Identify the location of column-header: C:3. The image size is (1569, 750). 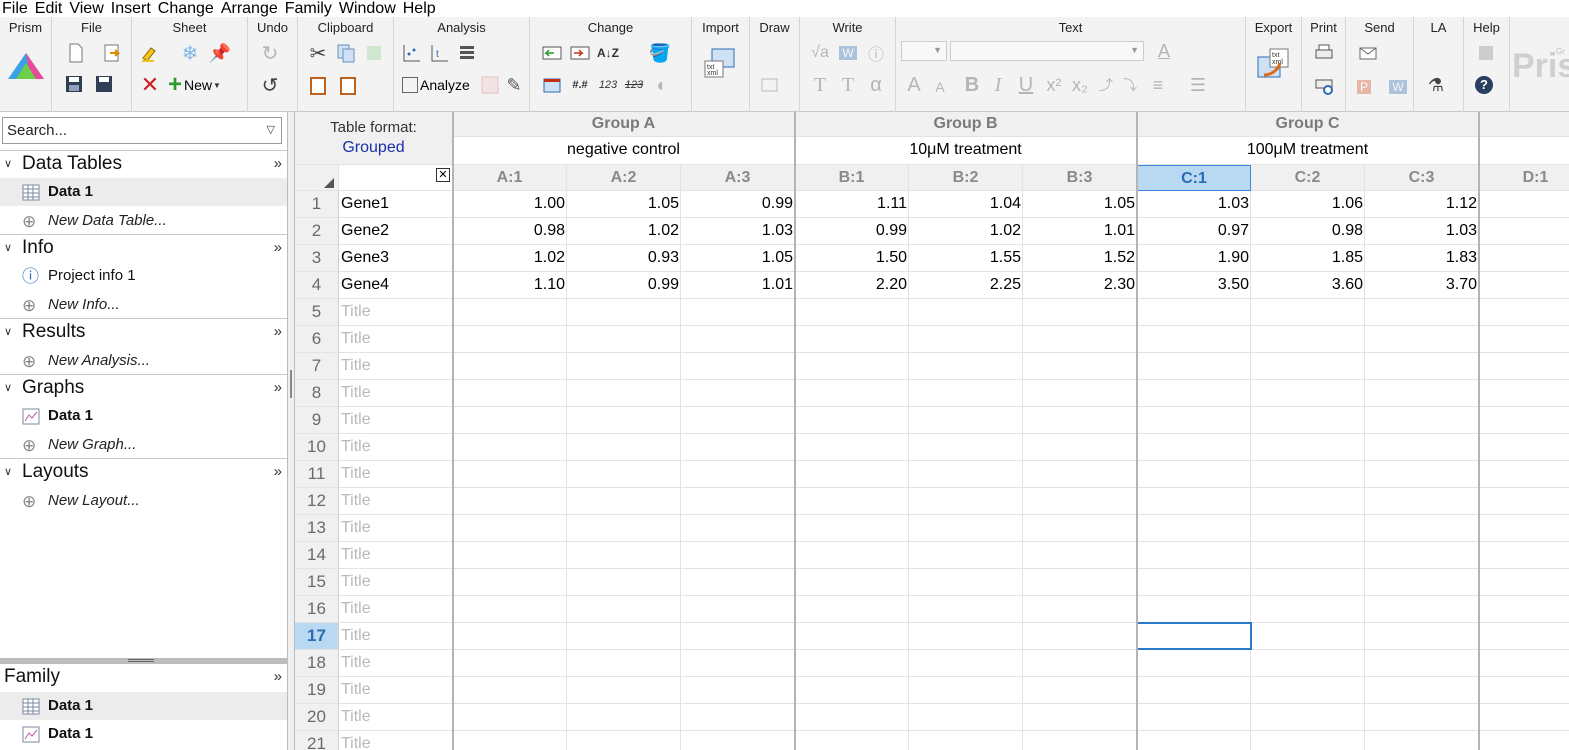
(1422, 178).